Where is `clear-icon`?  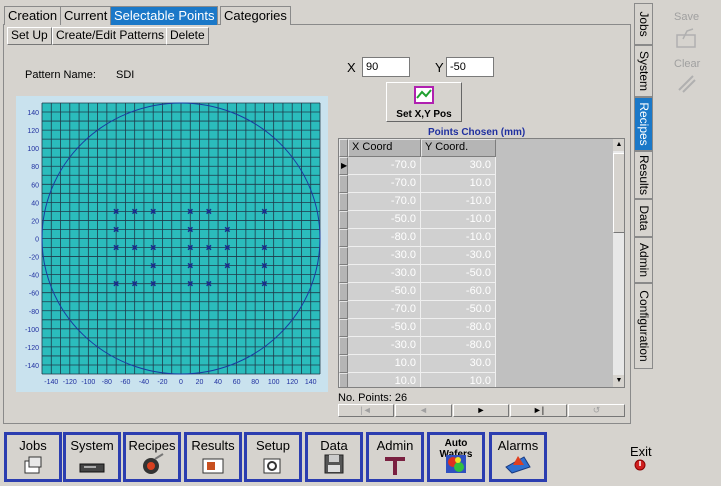
clear-icon is located at coordinates (687, 83).